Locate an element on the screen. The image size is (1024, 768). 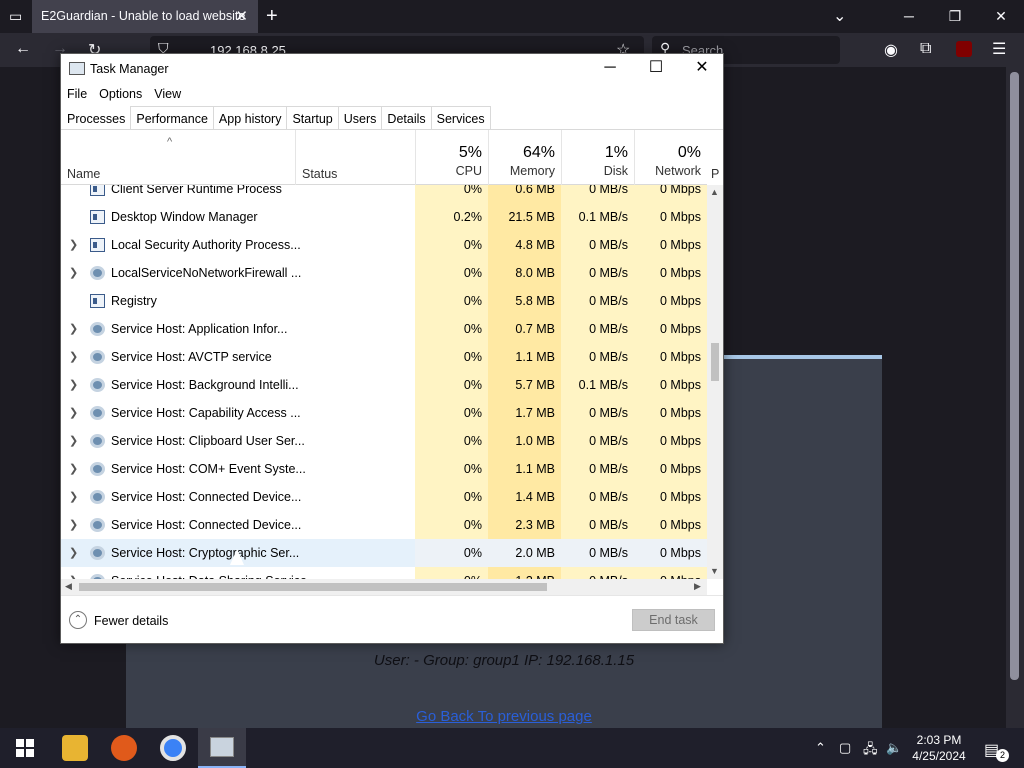
tab-details: Details is located at coordinates (406, 117).